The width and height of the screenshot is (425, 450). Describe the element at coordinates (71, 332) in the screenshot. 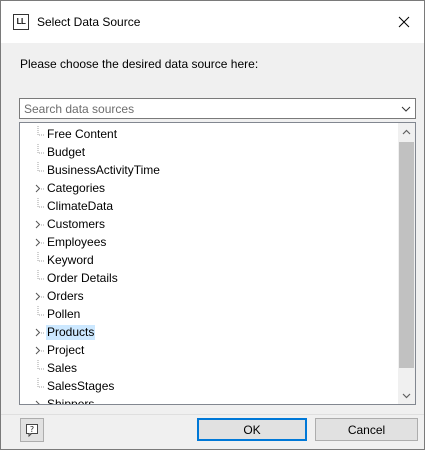

I see `tree-item-label: Products` at that location.